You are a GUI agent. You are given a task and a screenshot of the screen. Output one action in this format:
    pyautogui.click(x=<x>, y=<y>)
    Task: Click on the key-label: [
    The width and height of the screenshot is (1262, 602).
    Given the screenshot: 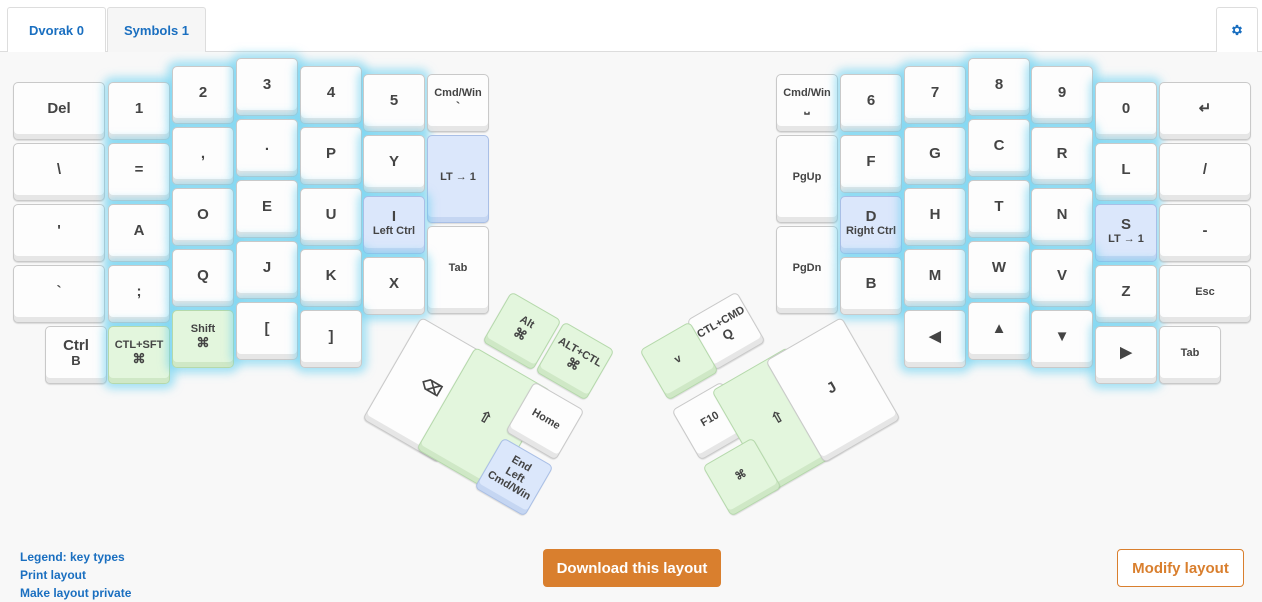 What is the action you would take?
    pyautogui.click(x=267, y=329)
    